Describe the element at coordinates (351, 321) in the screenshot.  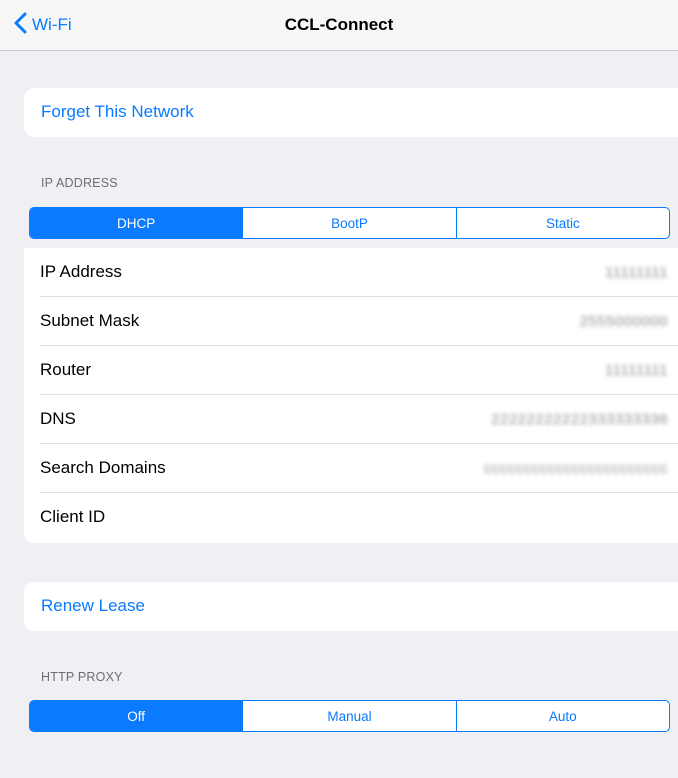
I see `subnet-mask-row: Subnet Mask 2555000000` at that location.